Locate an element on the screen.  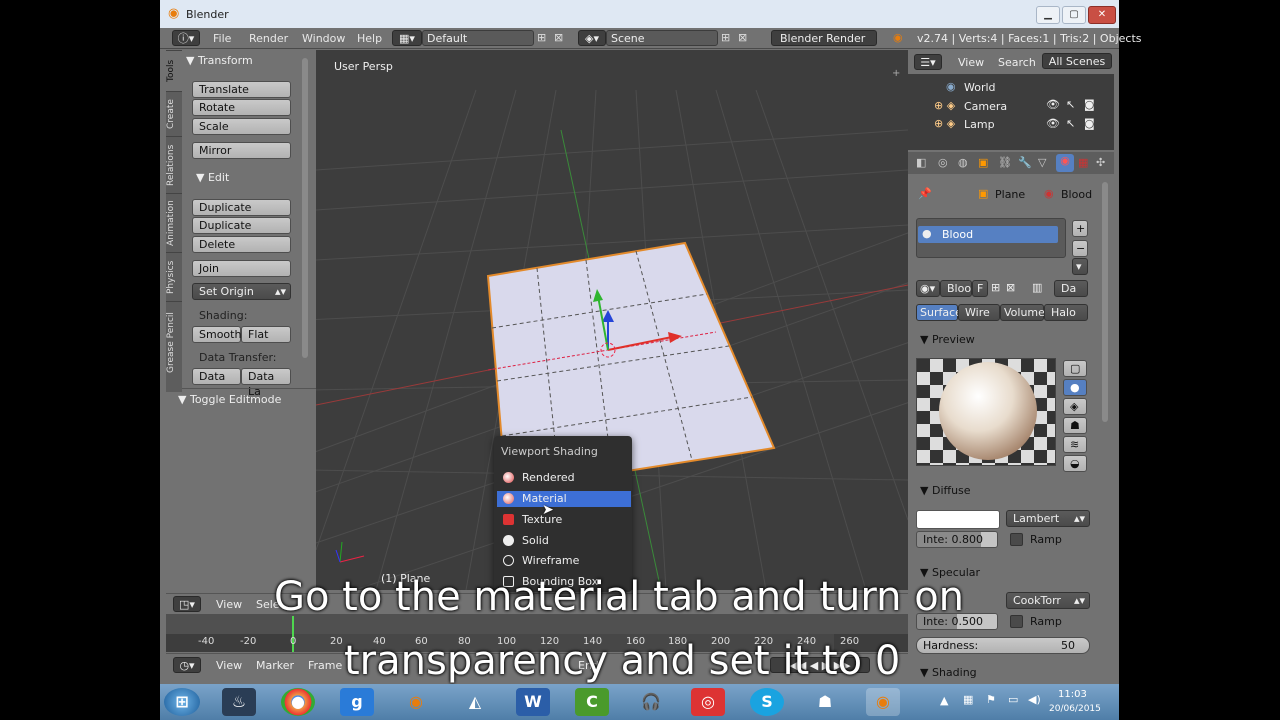
timeline-frame-menu: Frame is located at coordinates (325, 665).